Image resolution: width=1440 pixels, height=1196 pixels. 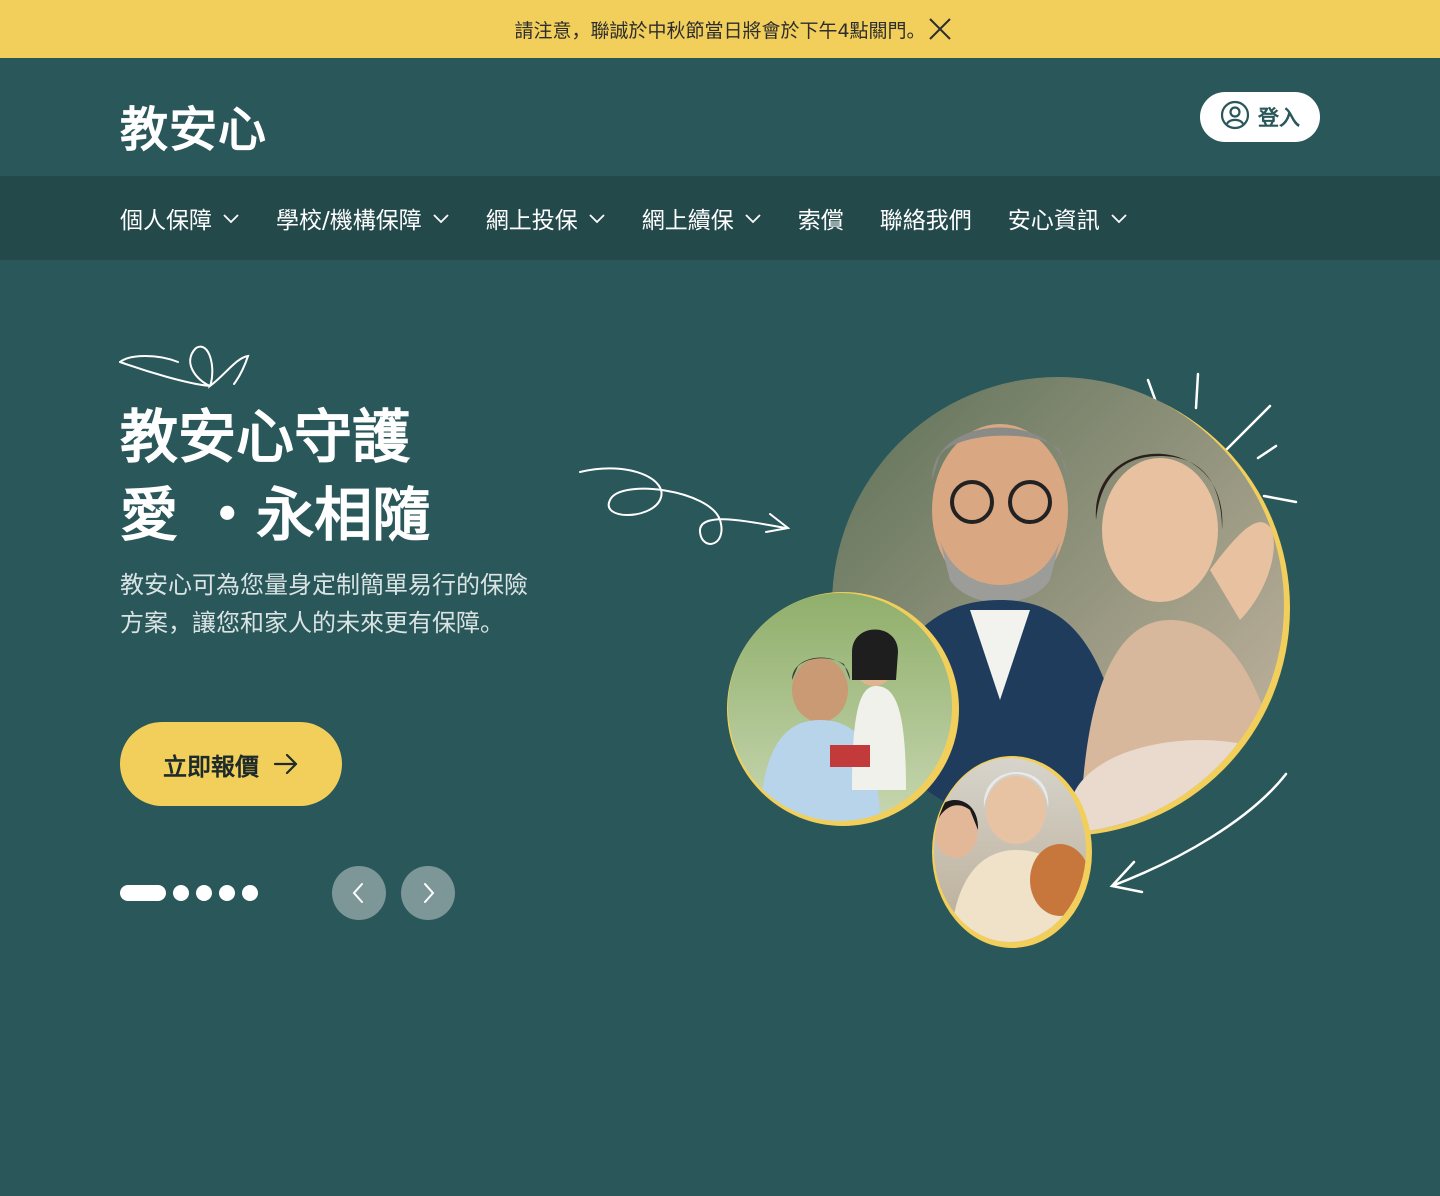 I want to click on nav-item-label: 聯絡我們, so click(x=925, y=221).